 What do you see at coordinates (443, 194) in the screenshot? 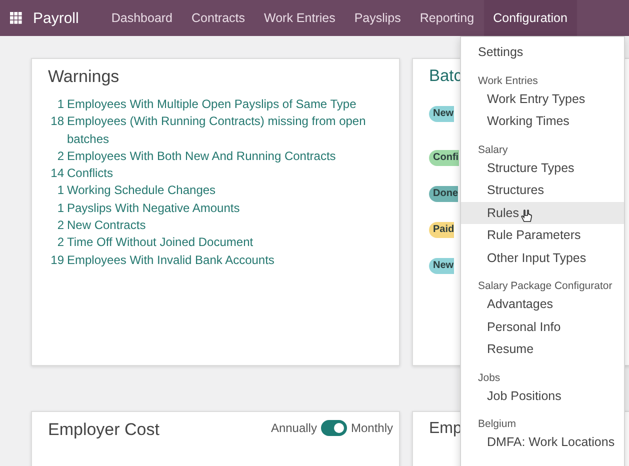
I see `status-badge: Done` at bounding box center [443, 194].